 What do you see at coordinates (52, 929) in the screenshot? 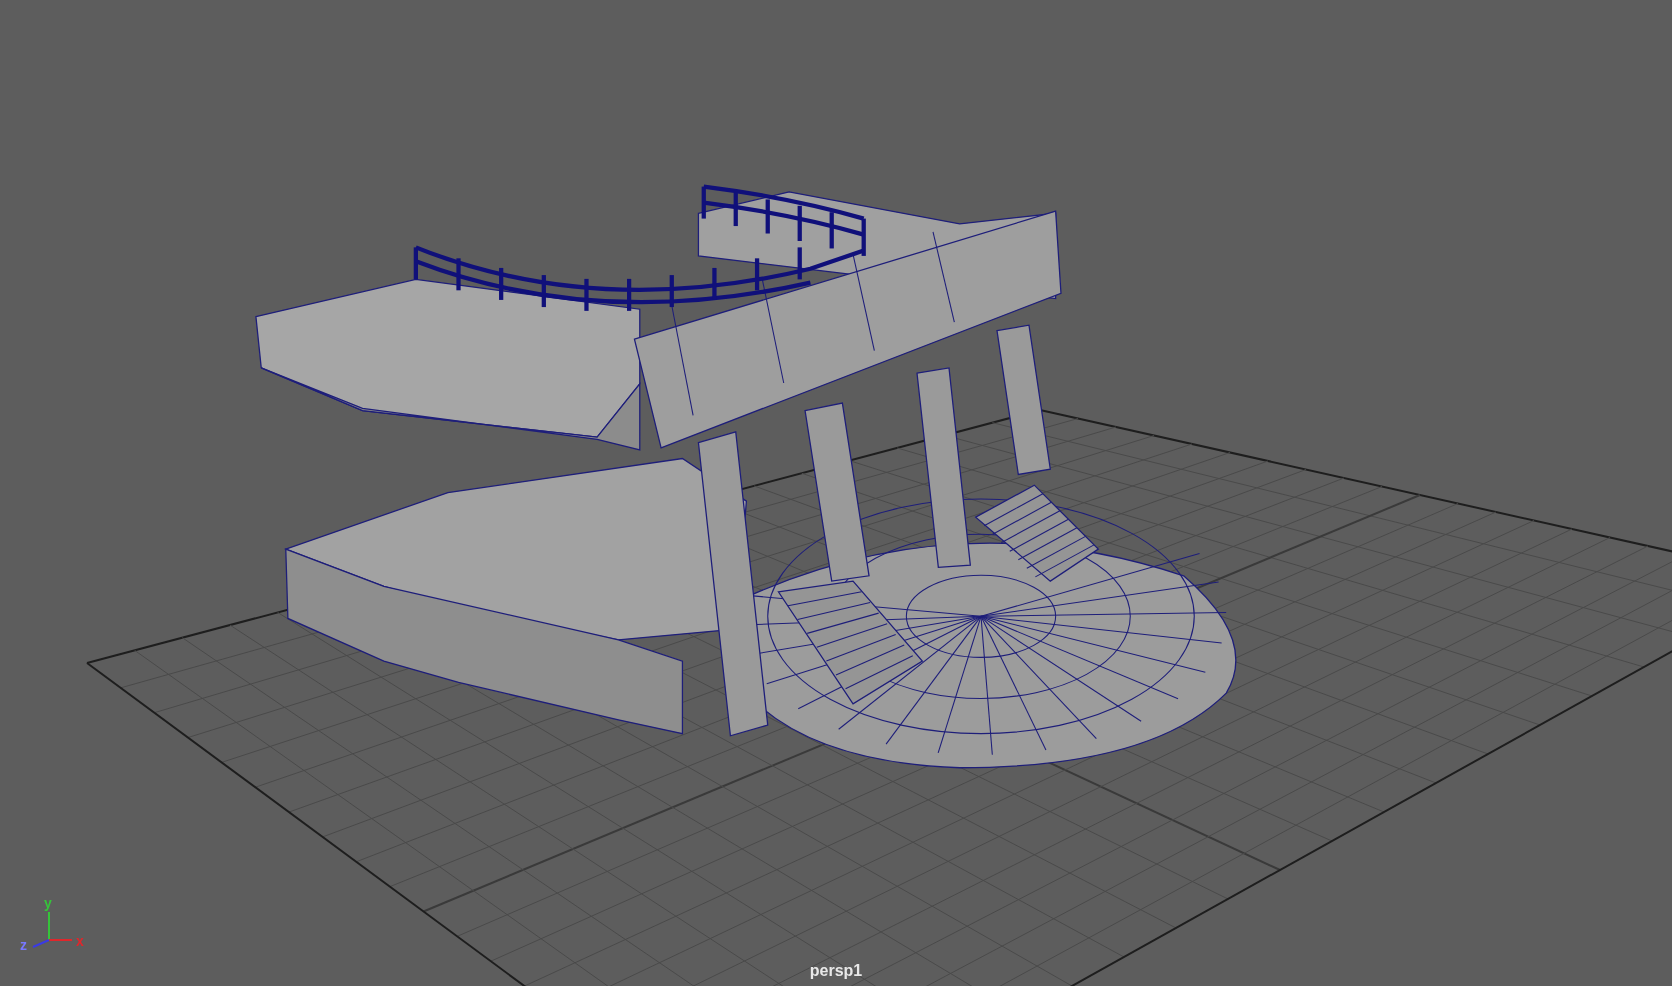
I see `axis-icon` at bounding box center [52, 929].